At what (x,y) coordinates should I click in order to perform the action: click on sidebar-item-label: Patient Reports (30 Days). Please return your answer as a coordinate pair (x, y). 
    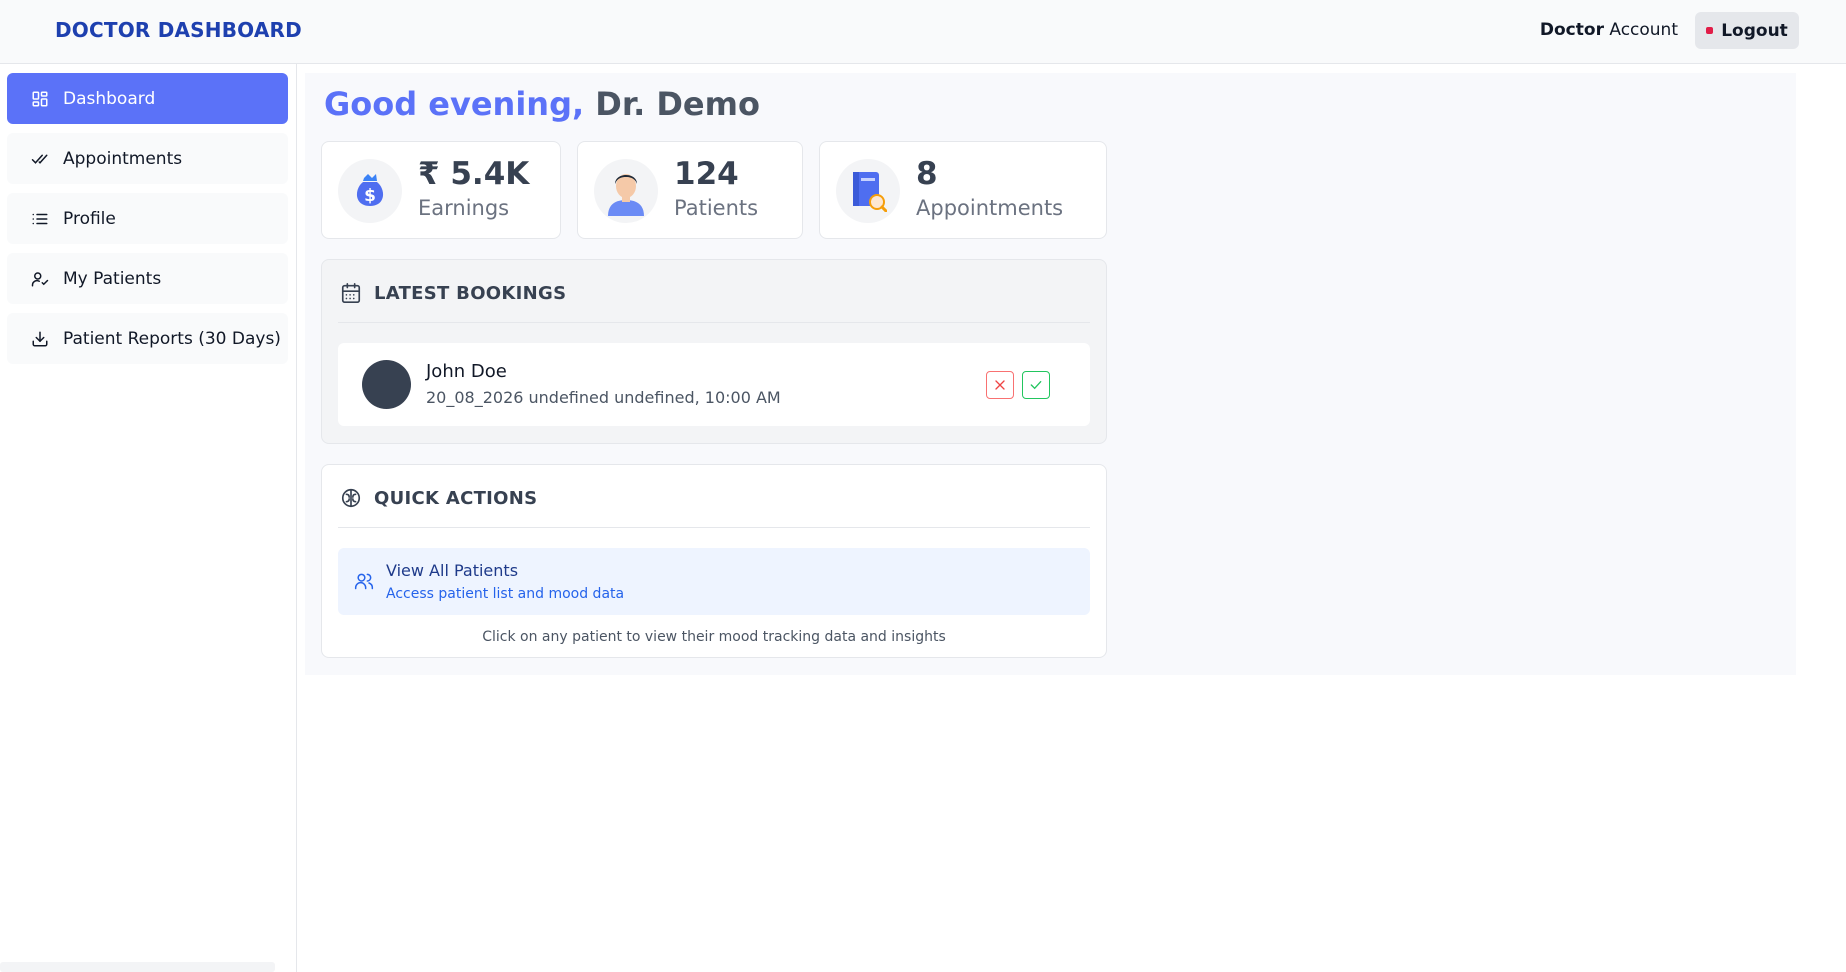
    Looking at the image, I should click on (172, 338).